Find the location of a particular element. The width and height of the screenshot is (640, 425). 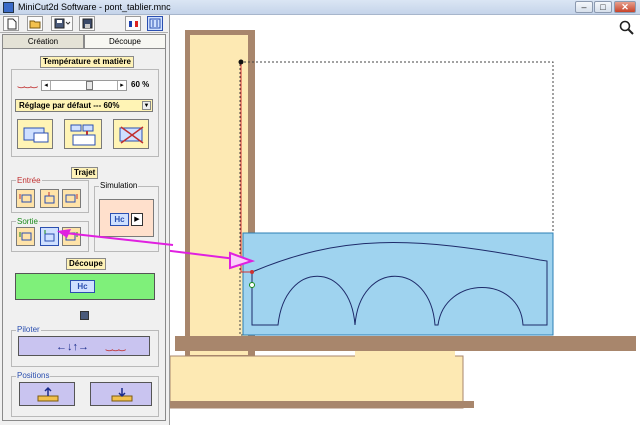

piloter-button: ←↓↑→ ‿‿‿ is located at coordinates (84, 346).